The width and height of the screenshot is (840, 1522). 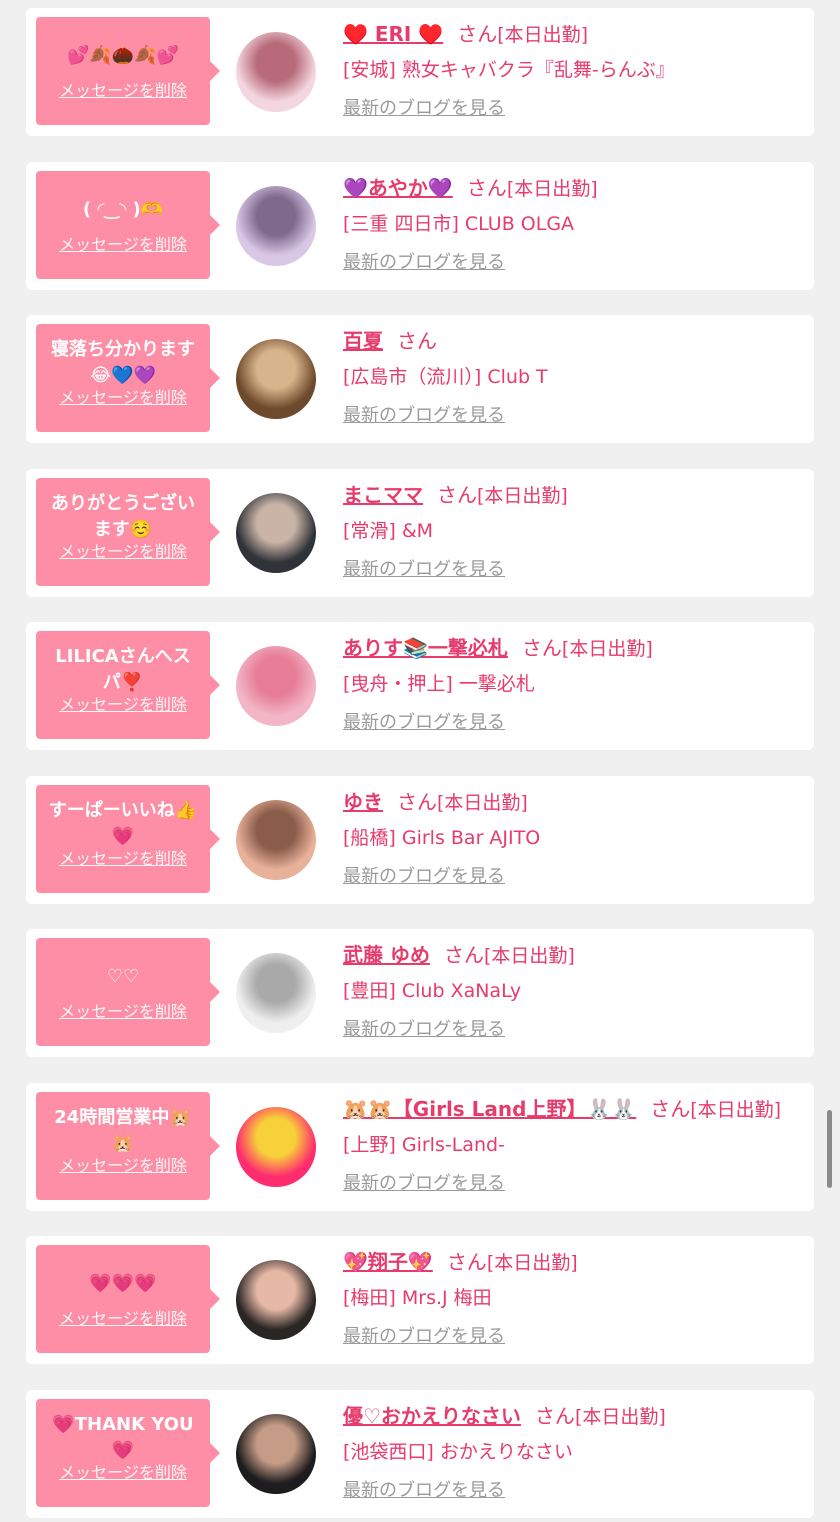 What do you see at coordinates (128, 1453) in the screenshot?
I see `message-bubble: 💗THANK YOU💗 メッセージを削除` at bounding box center [128, 1453].